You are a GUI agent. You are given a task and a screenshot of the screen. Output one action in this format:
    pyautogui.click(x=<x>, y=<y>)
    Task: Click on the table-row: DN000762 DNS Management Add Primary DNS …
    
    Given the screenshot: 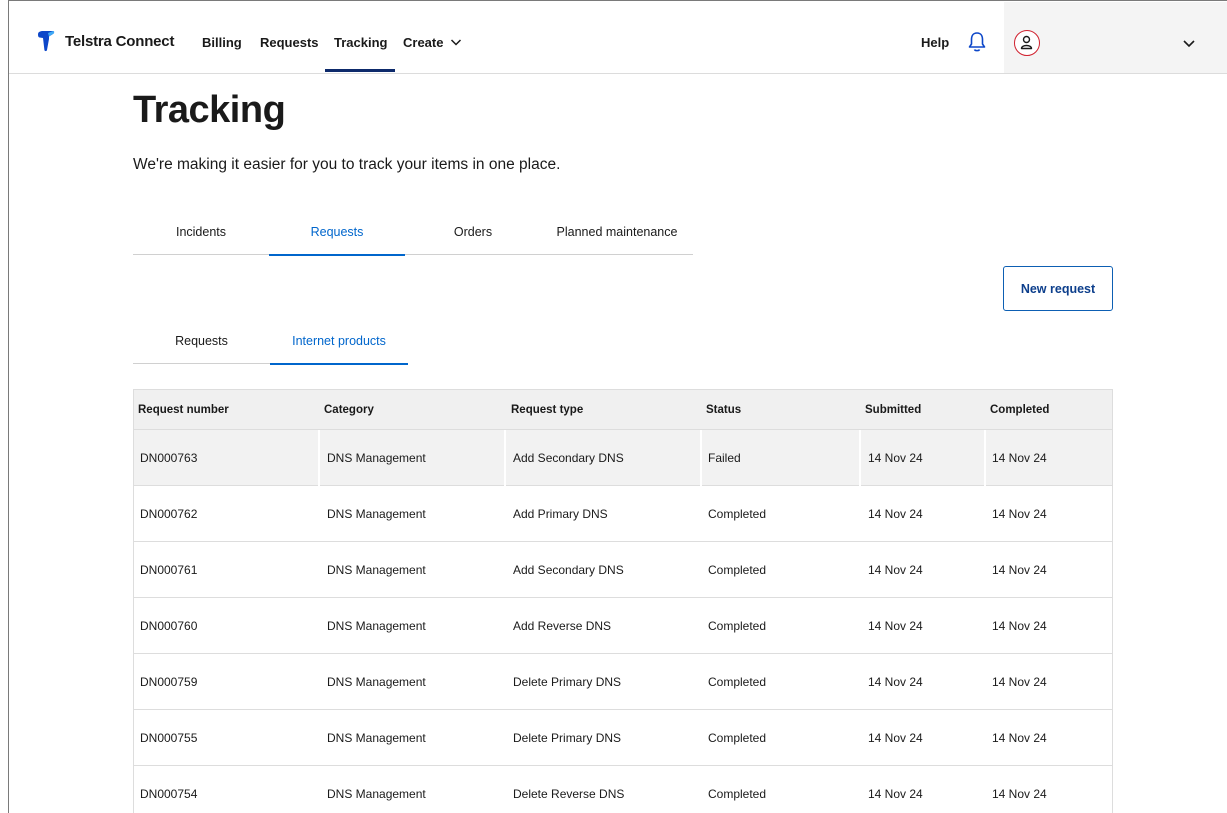 What is the action you would take?
    pyautogui.click(x=623, y=514)
    